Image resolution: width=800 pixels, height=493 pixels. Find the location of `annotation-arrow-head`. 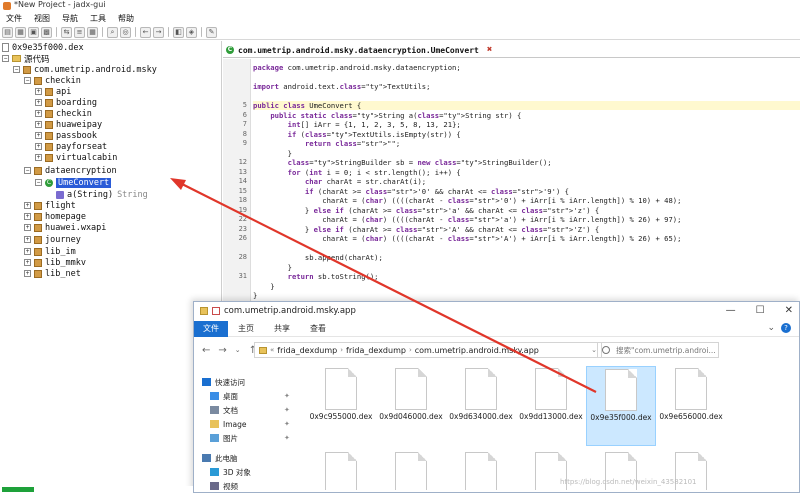

annotation-arrow-head is located at coordinates (178, 184).